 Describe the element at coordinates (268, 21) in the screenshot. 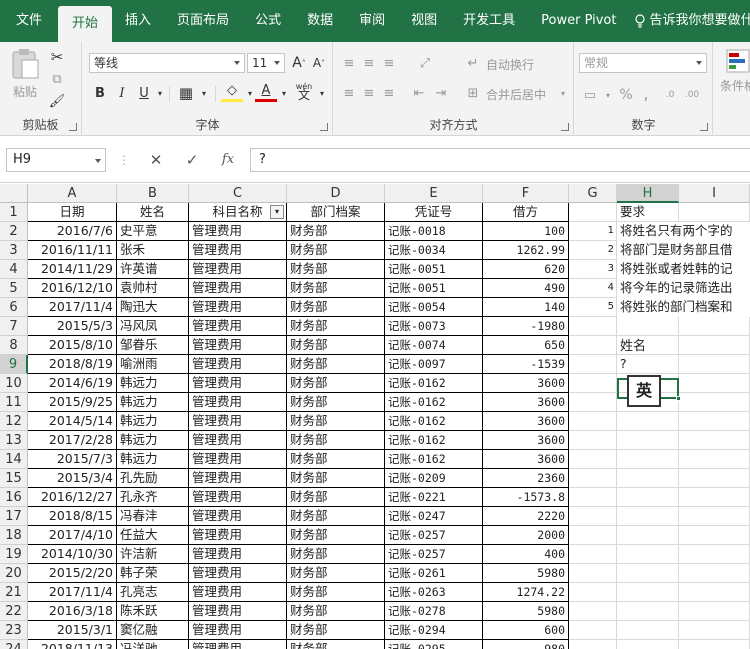

I see `tab-formulas: 公式` at that location.